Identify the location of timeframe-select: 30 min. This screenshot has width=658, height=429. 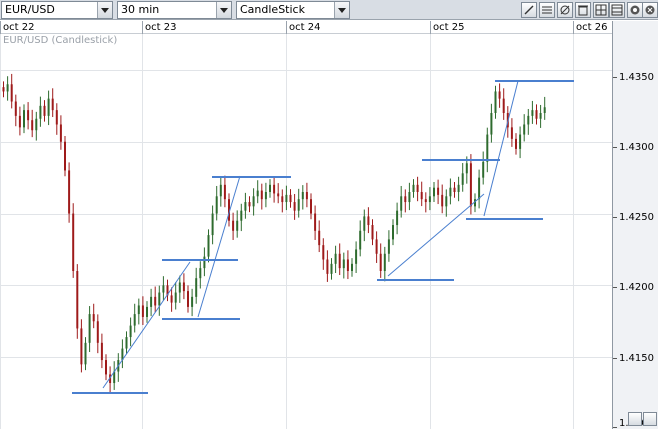
(174, 10).